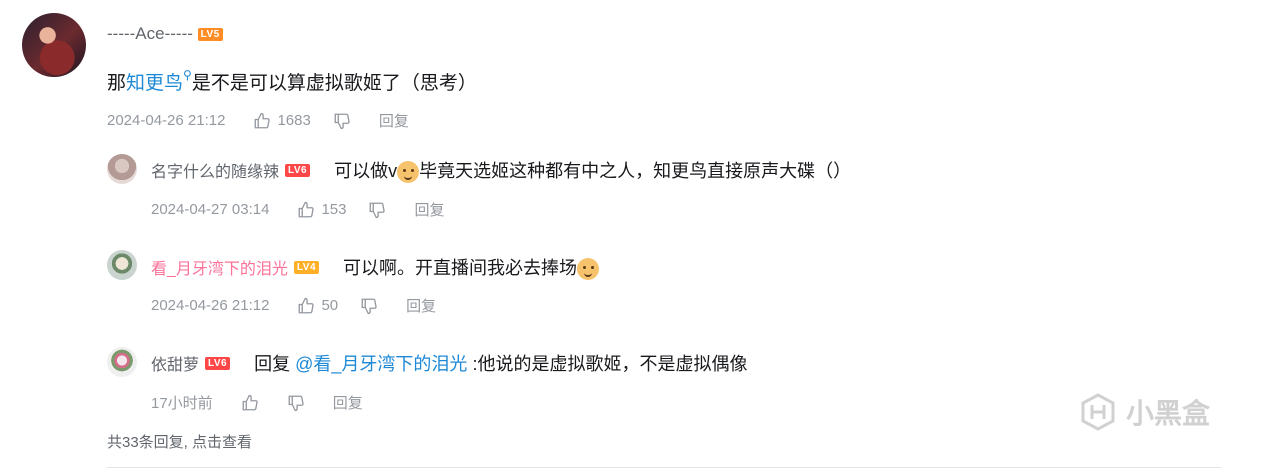 This screenshot has height=473, width=1267. I want to click on like-button: 1683, so click(282, 121).